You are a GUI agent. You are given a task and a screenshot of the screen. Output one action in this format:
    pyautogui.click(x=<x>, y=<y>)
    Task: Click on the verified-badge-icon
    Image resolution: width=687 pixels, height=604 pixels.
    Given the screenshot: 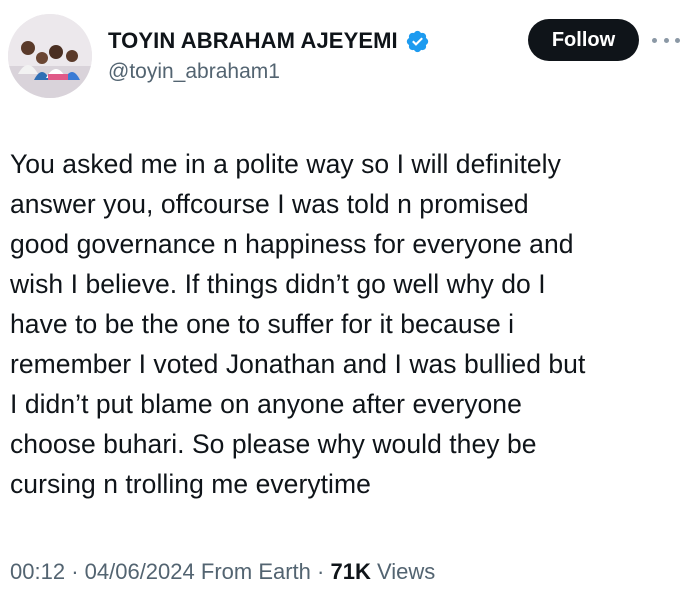 What is the action you would take?
    pyautogui.click(x=417, y=41)
    